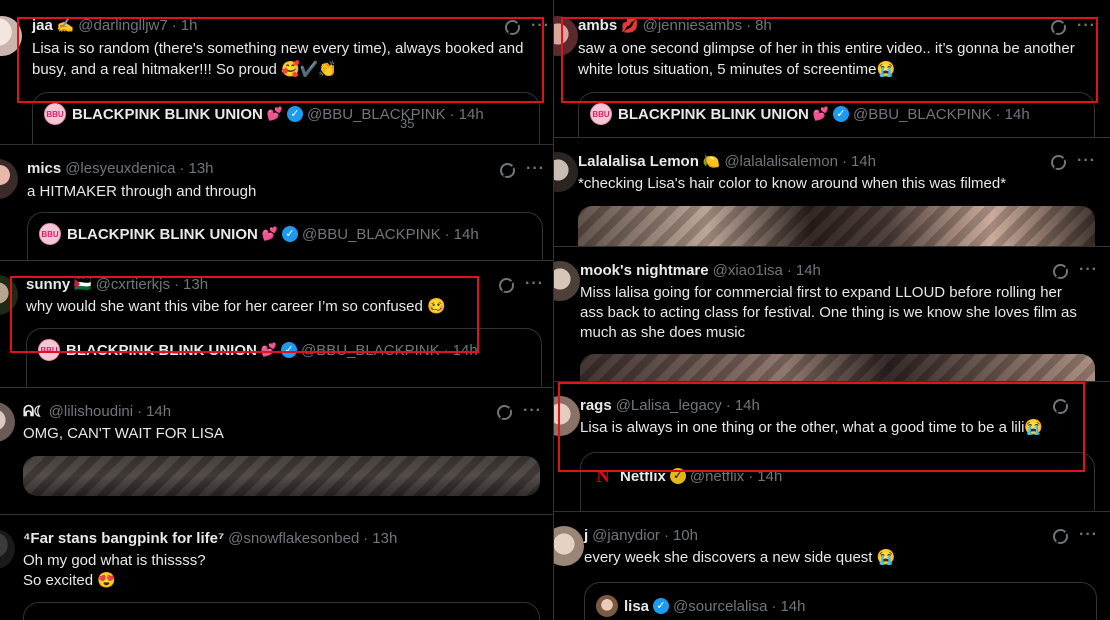 This screenshot has height=620, width=1110. I want to click on quoted-display-name: BLACKPINK BLINK UNION, so click(167, 114).